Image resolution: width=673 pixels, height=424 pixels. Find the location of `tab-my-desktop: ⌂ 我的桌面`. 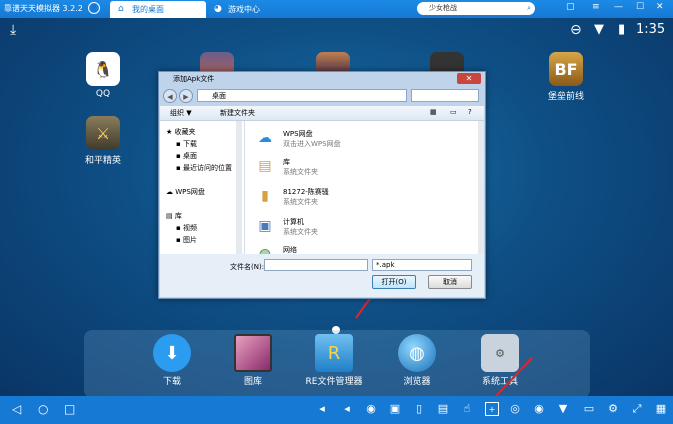

tab-my-desktop: ⌂ 我的桌面 is located at coordinates (158, 9).